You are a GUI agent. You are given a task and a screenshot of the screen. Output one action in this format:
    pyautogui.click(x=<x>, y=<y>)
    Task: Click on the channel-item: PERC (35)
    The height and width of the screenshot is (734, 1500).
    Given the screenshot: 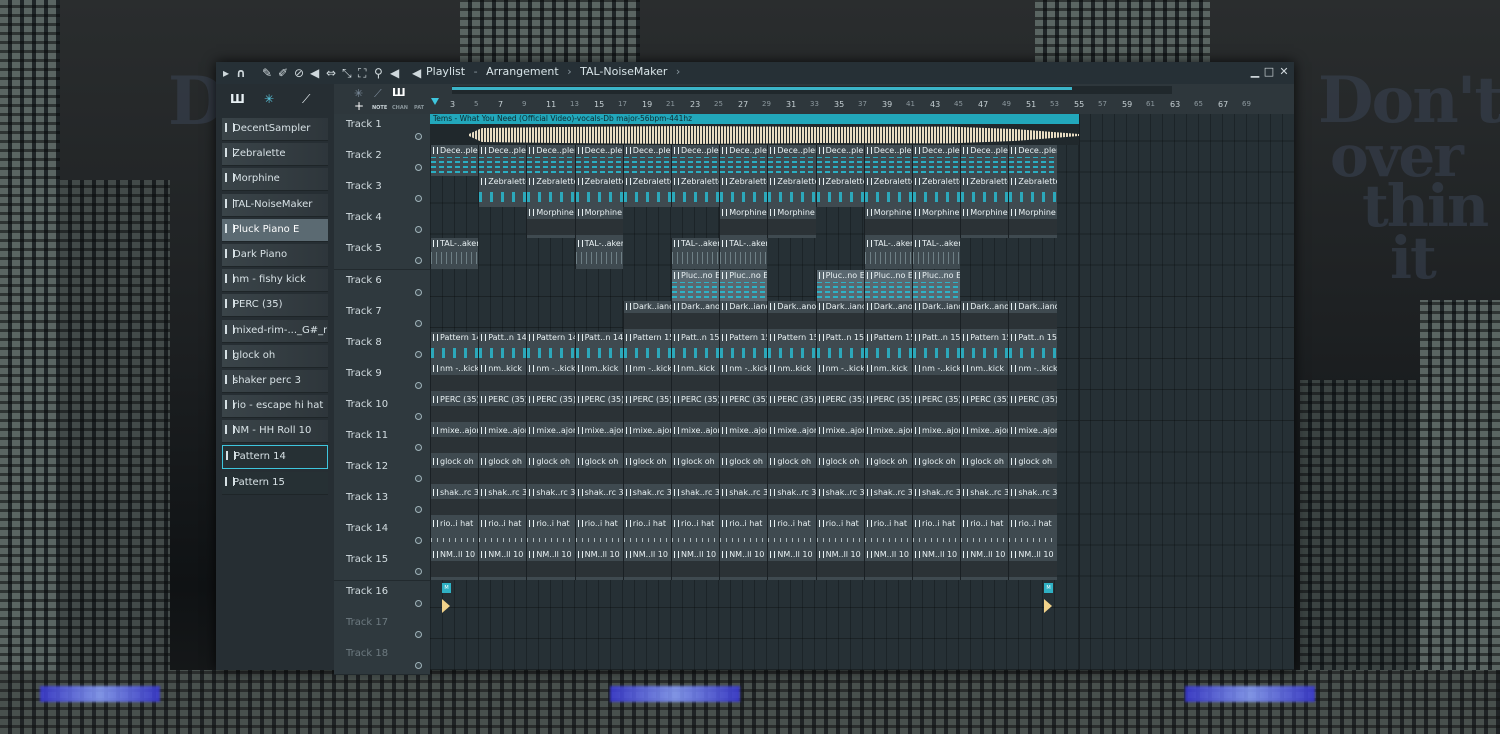 What is the action you would take?
    pyautogui.click(x=275, y=306)
    